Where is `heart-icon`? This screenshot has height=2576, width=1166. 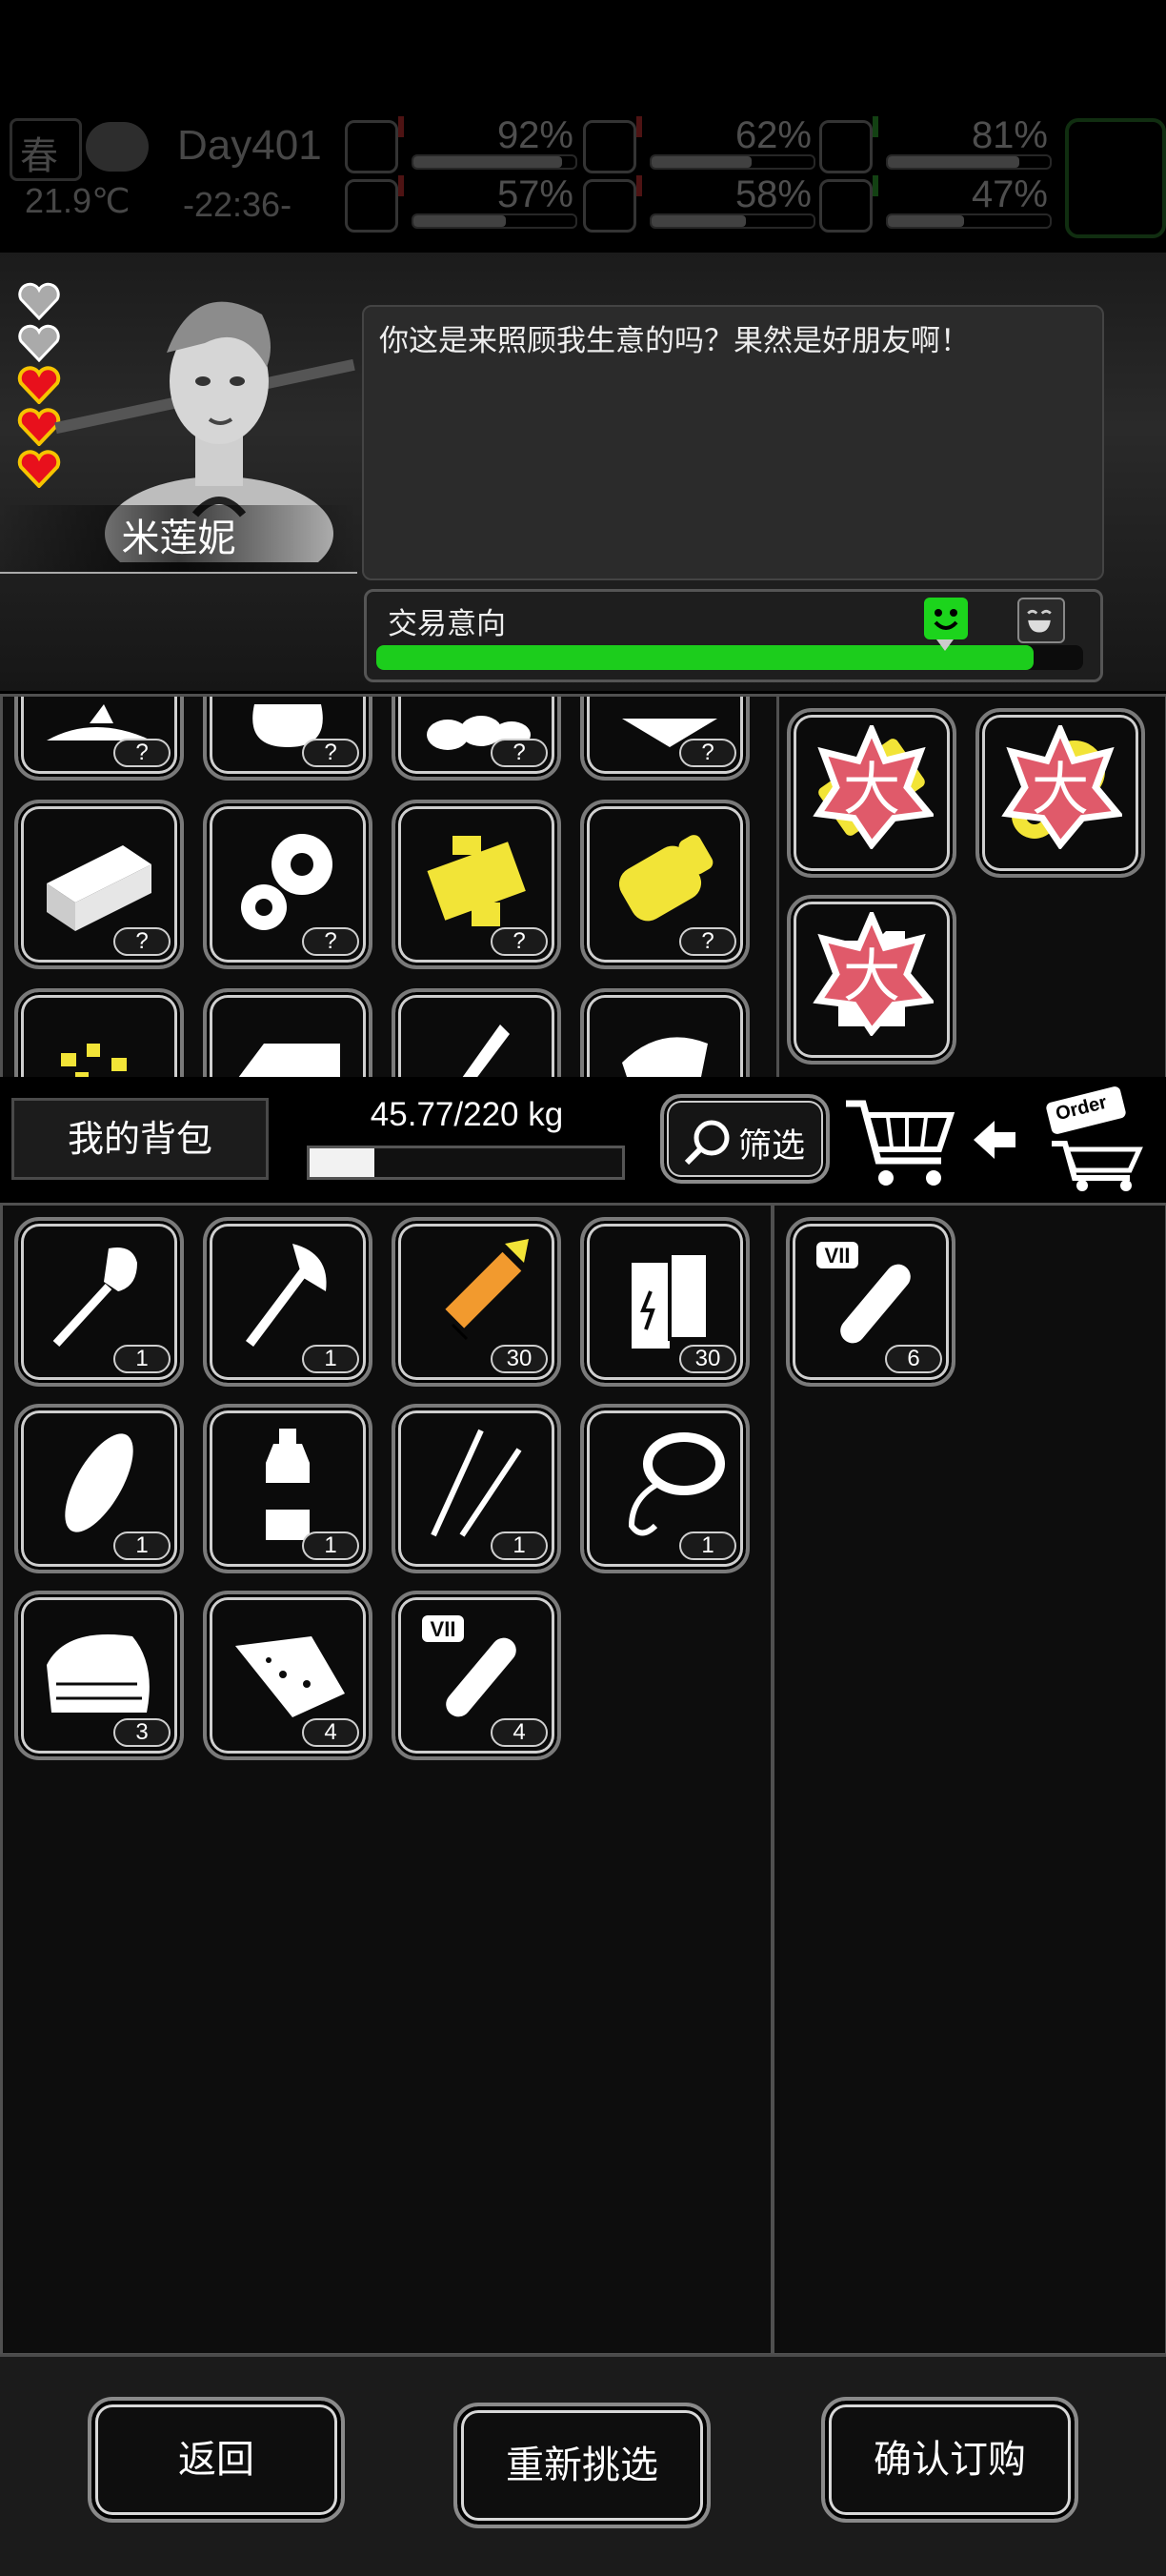
heart-icon is located at coordinates (846, 206).